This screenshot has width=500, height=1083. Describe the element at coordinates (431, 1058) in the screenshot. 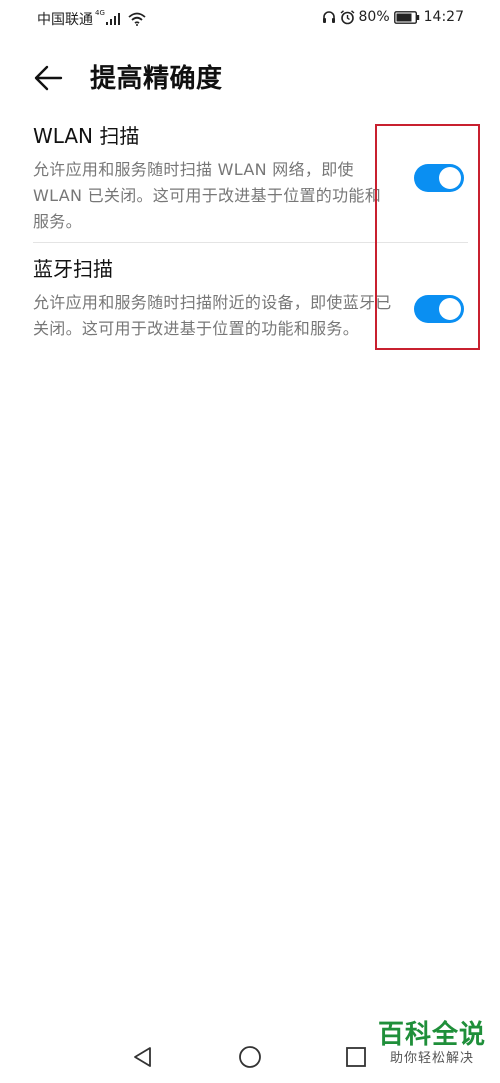

I see `watermark-slogan: 助你轻松解决` at that location.